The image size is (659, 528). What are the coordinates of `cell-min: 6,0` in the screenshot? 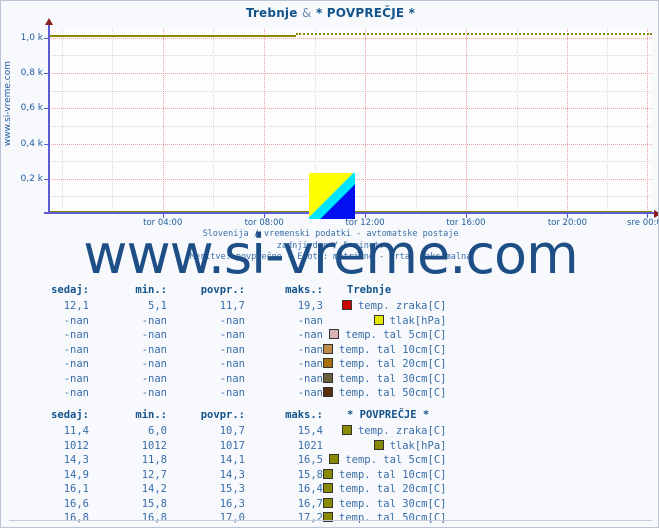 It's located at (157, 431).